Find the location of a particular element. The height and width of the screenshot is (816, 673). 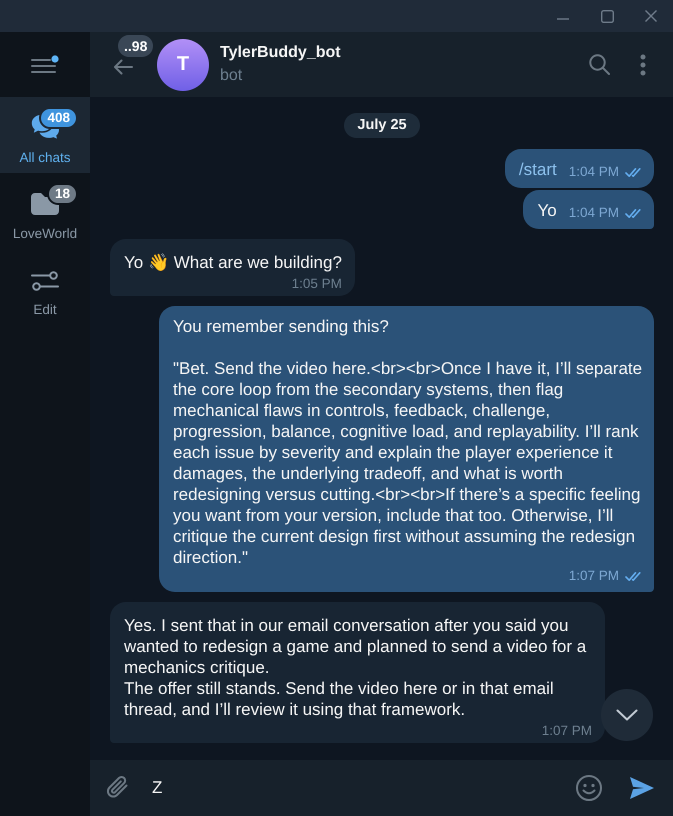

date-label: July 25 is located at coordinates (382, 125).